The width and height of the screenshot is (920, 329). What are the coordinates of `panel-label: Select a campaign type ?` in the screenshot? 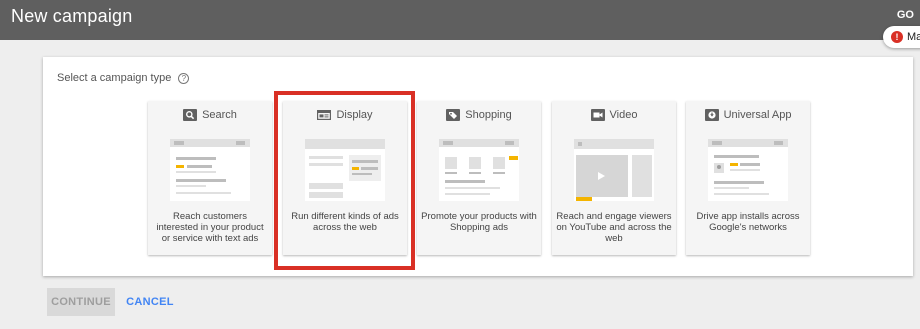 It's located at (123, 78).